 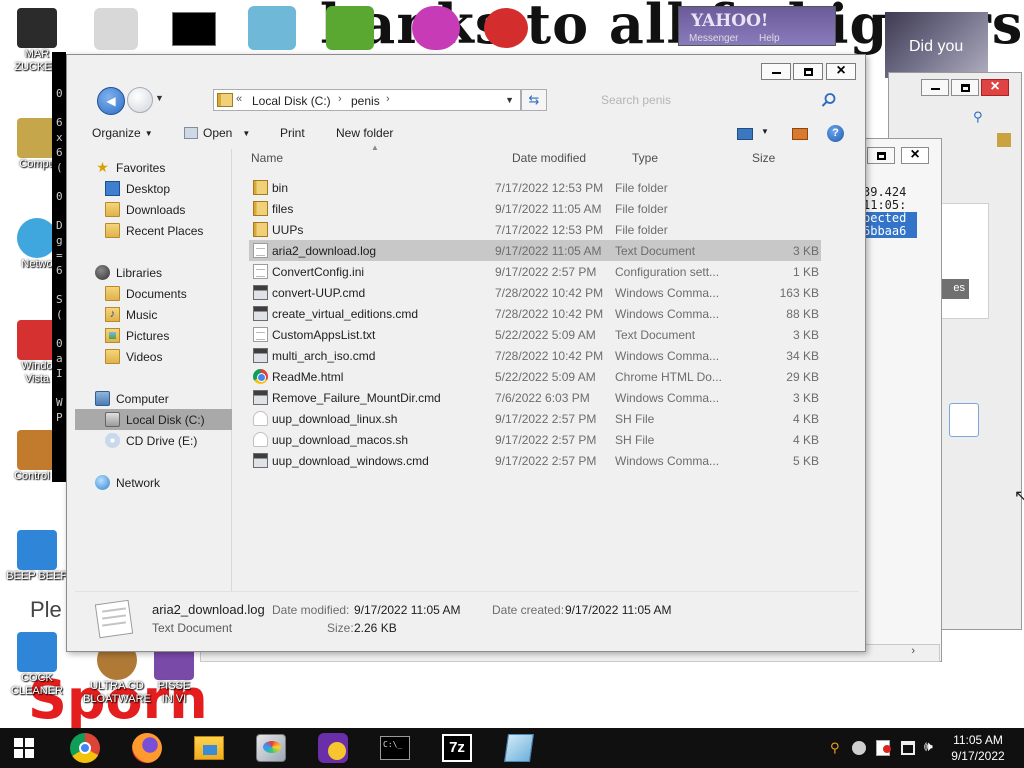 What do you see at coordinates (859, 748) in the screenshot?
I see `network-status-icon` at bounding box center [859, 748].